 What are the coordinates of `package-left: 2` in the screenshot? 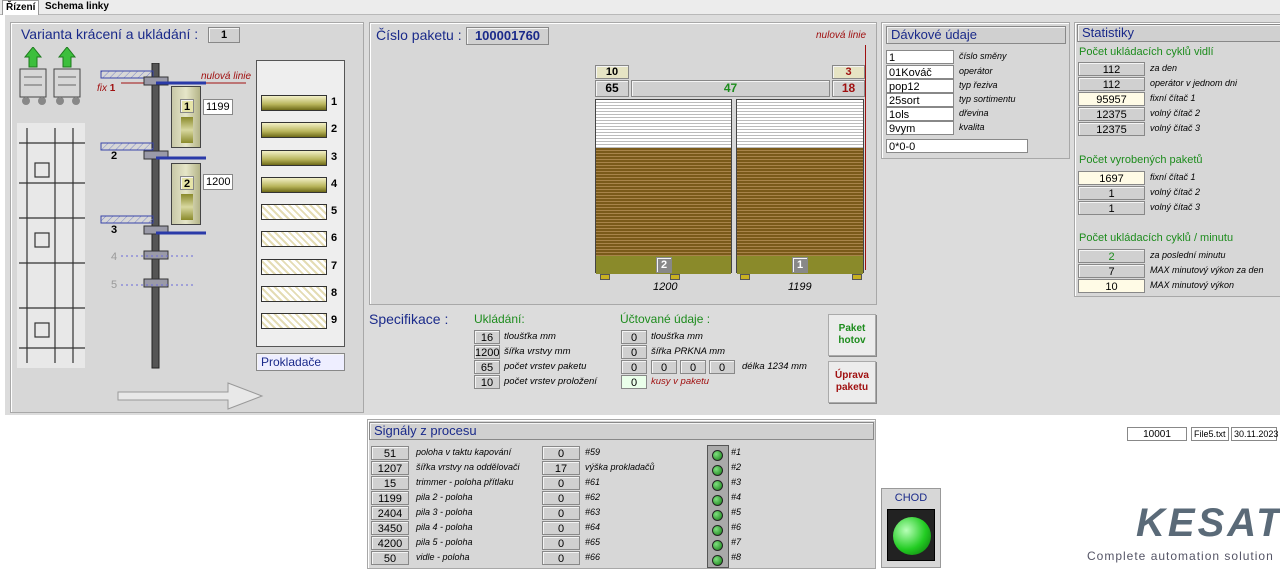 It's located at (663, 186).